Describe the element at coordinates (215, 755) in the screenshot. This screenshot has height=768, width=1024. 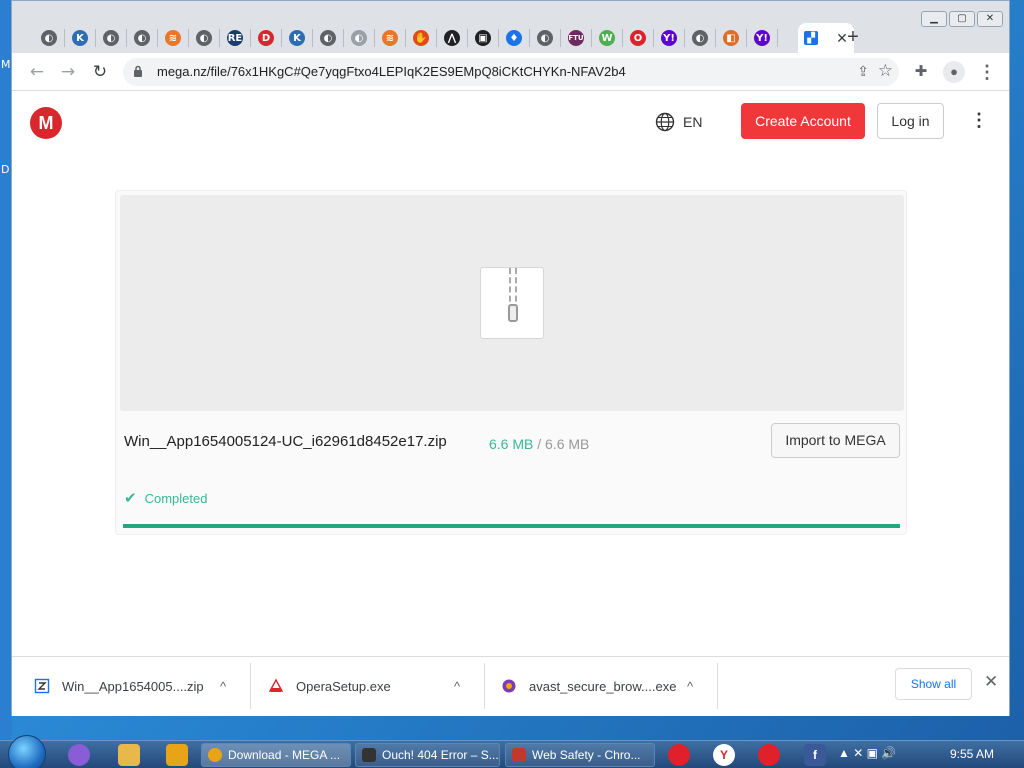
I see `chrome-icon` at that location.